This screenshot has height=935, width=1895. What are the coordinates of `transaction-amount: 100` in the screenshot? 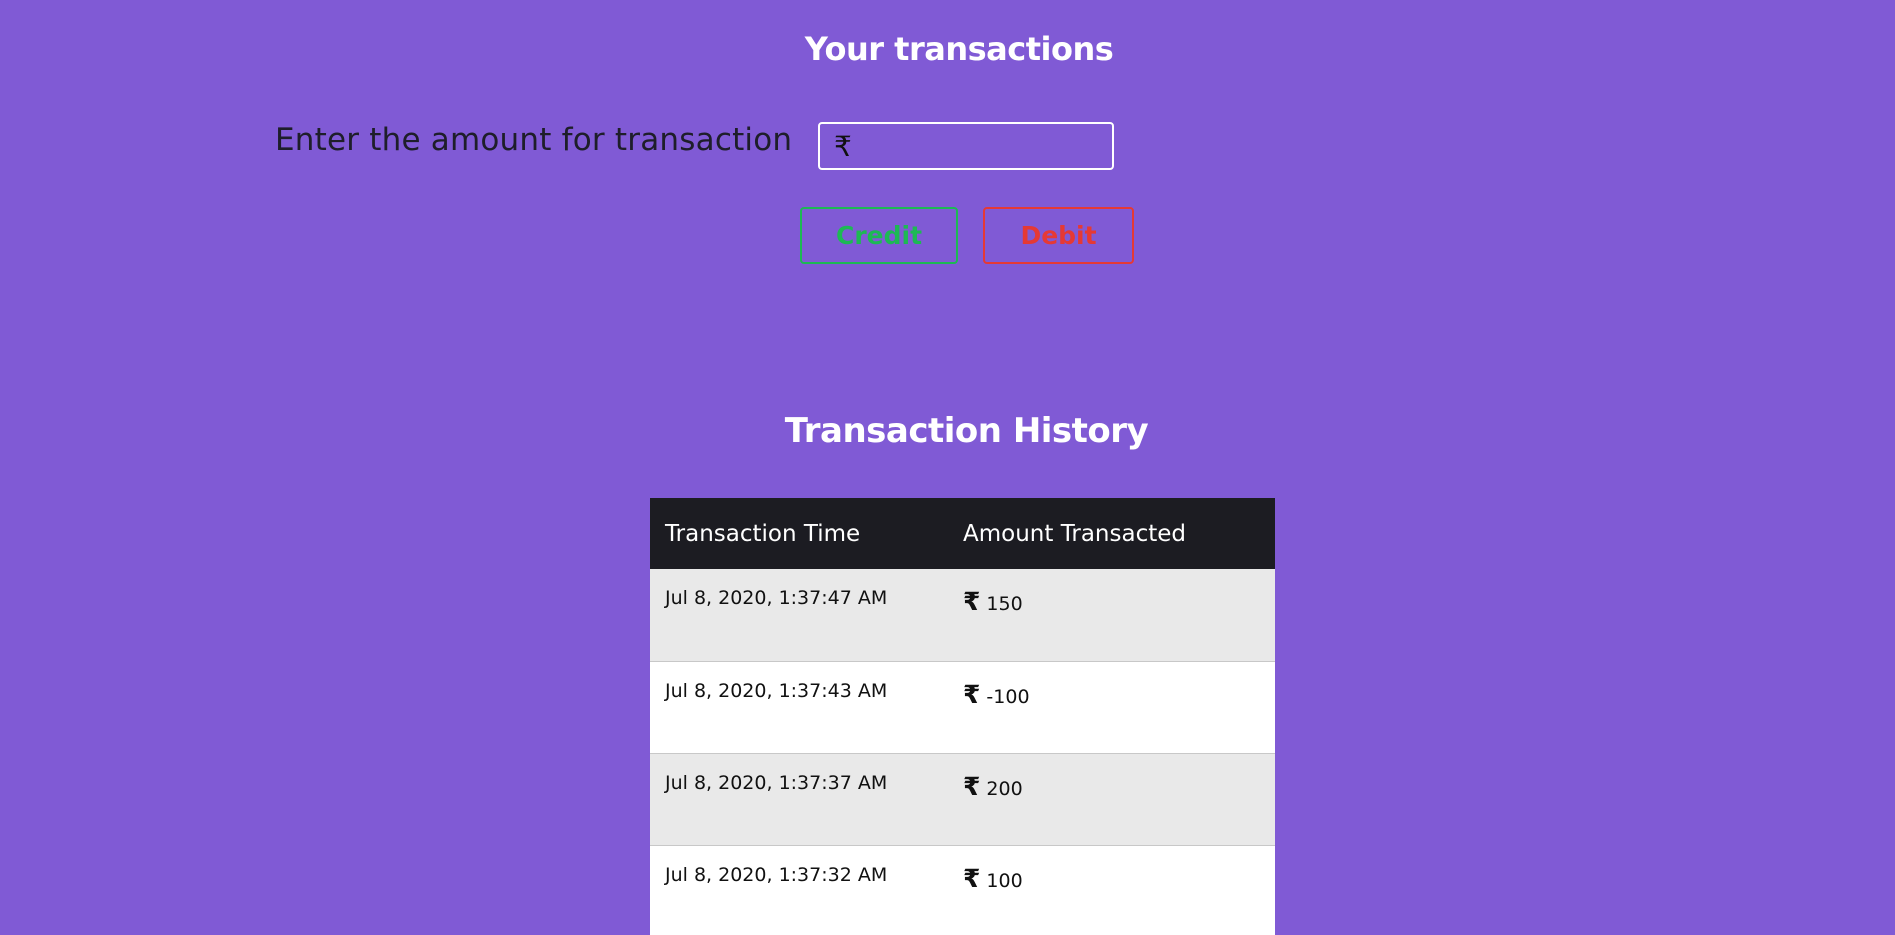 It's located at (1004, 880).